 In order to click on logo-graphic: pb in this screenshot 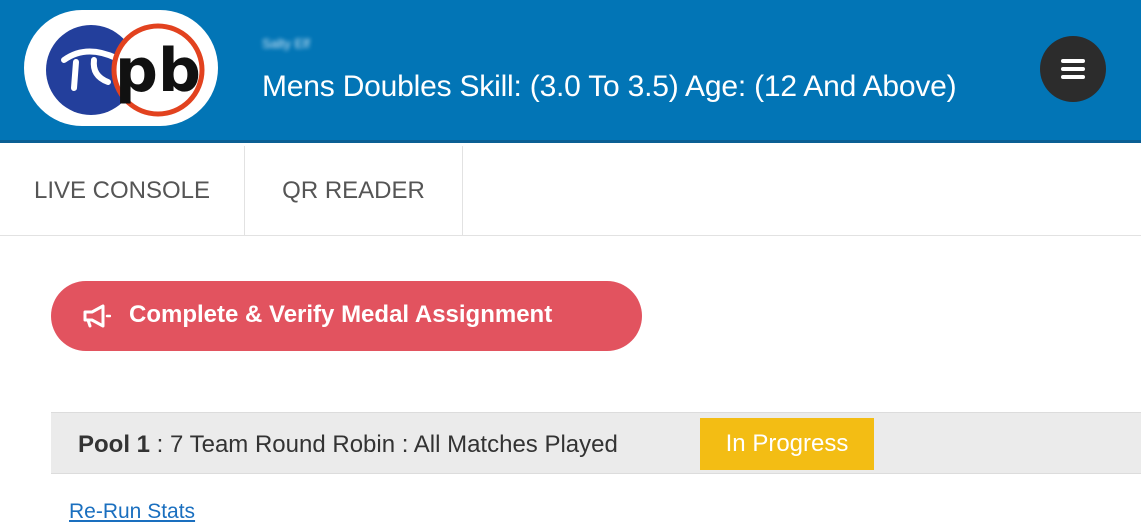, I will do `click(125, 70)`.